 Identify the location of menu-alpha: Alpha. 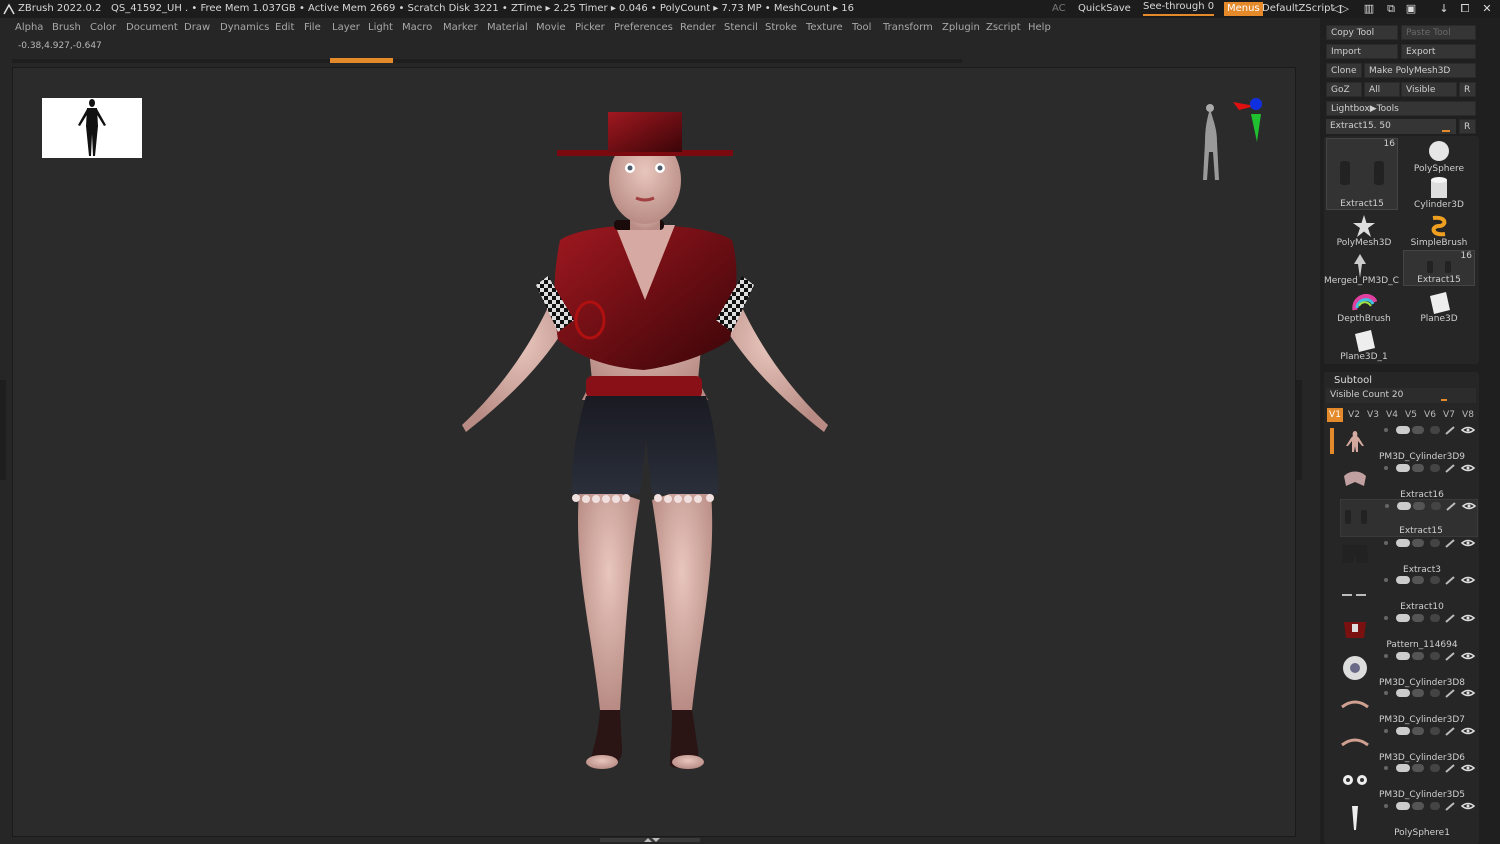
(29, 27).